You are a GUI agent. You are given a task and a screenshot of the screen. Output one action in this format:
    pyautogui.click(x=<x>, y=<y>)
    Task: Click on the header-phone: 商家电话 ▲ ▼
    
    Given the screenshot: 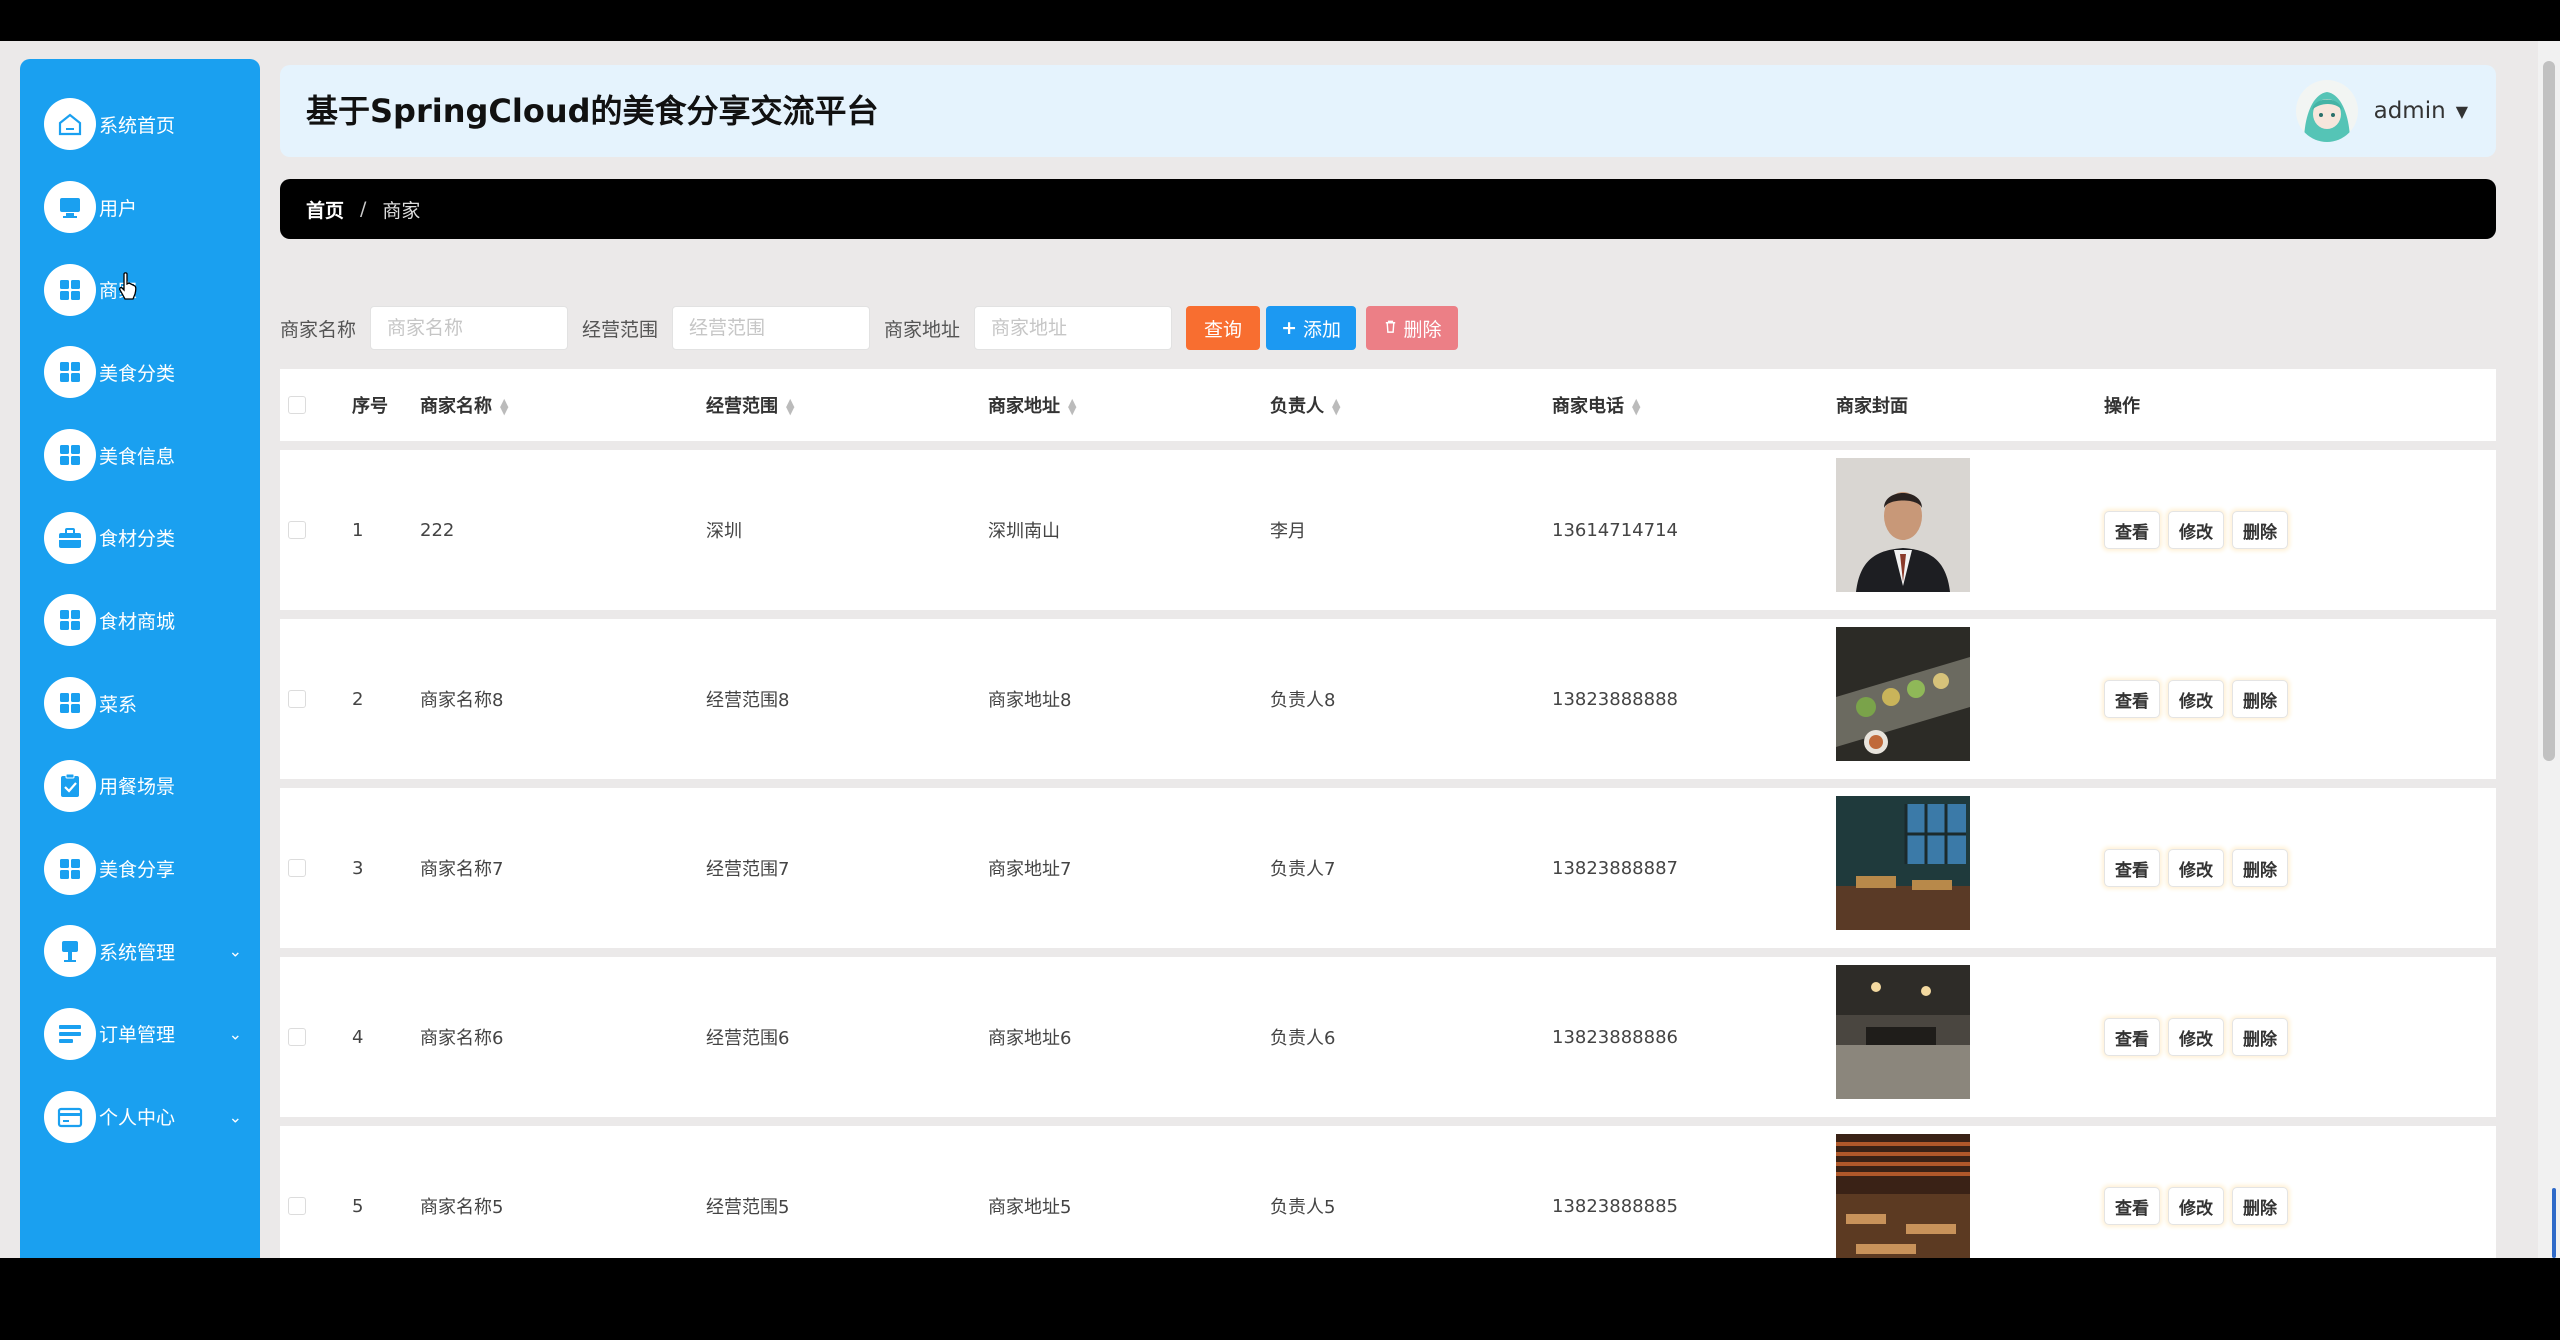 What is the action you would take?
    pyautogui.click(x=1596, y=405)
    